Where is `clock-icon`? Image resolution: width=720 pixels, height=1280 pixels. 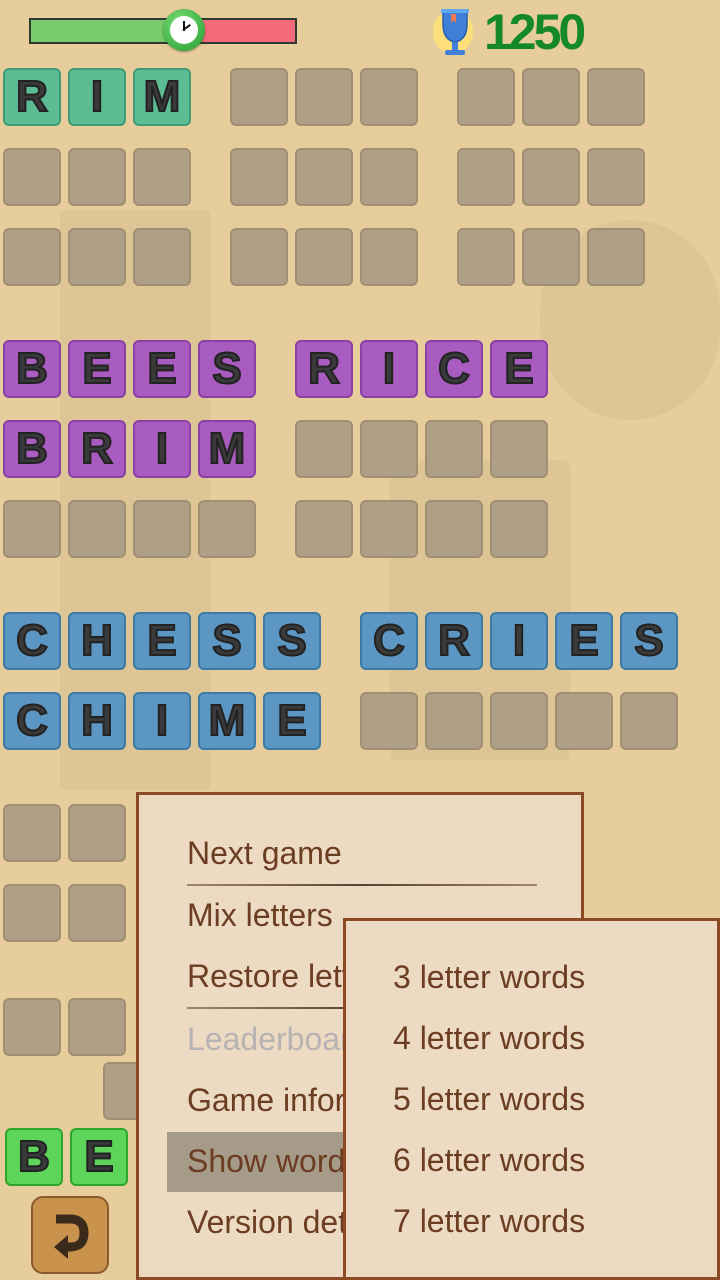 clock-icon is located at coordinates (184, 30).